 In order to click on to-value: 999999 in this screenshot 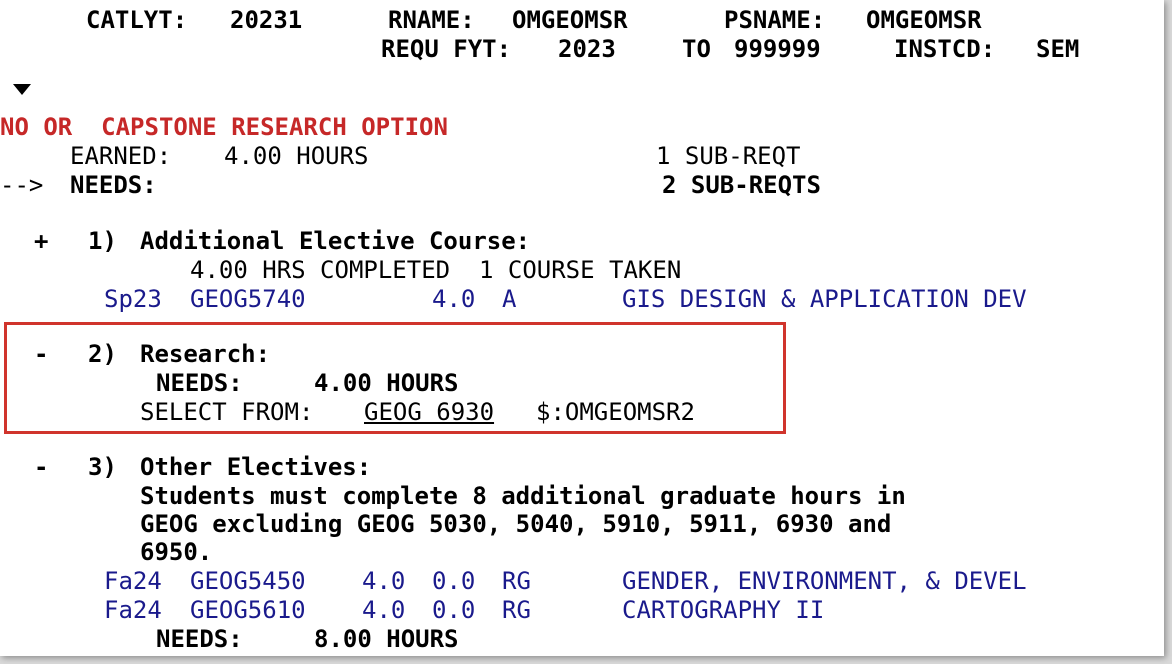, I will do `click(777, 49)`.